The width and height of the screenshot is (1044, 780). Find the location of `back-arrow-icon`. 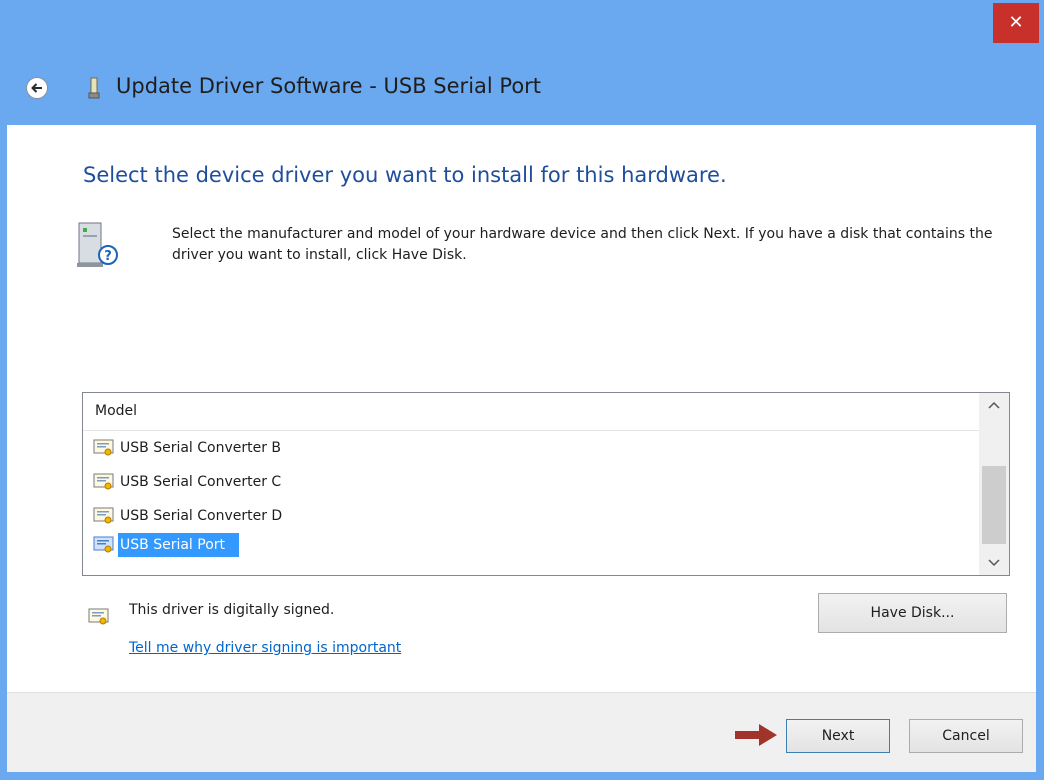

back-arrow-icon is located at coordinates (36, 88).